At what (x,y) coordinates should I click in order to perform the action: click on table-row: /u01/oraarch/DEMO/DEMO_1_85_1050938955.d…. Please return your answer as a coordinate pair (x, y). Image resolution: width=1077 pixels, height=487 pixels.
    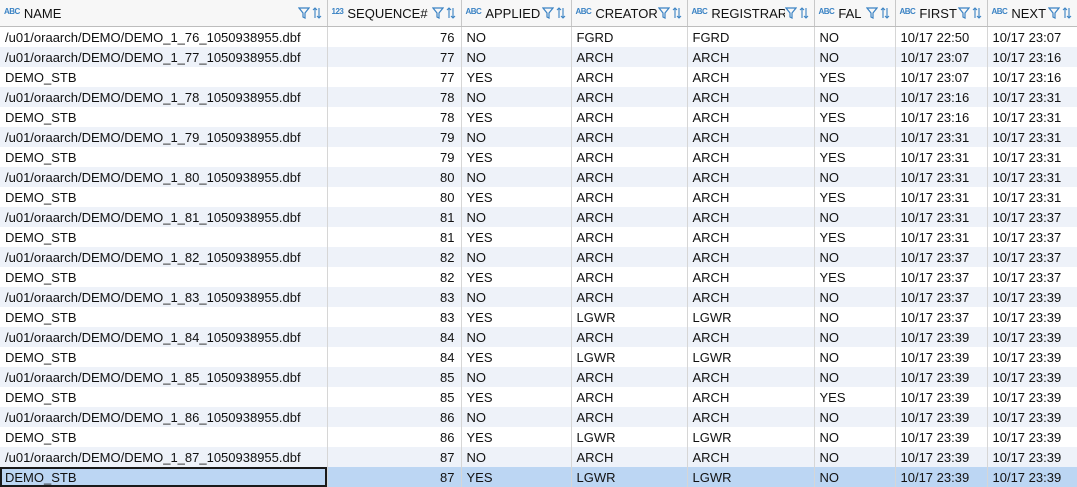
    Looking at the image, I should click on (538, 377).